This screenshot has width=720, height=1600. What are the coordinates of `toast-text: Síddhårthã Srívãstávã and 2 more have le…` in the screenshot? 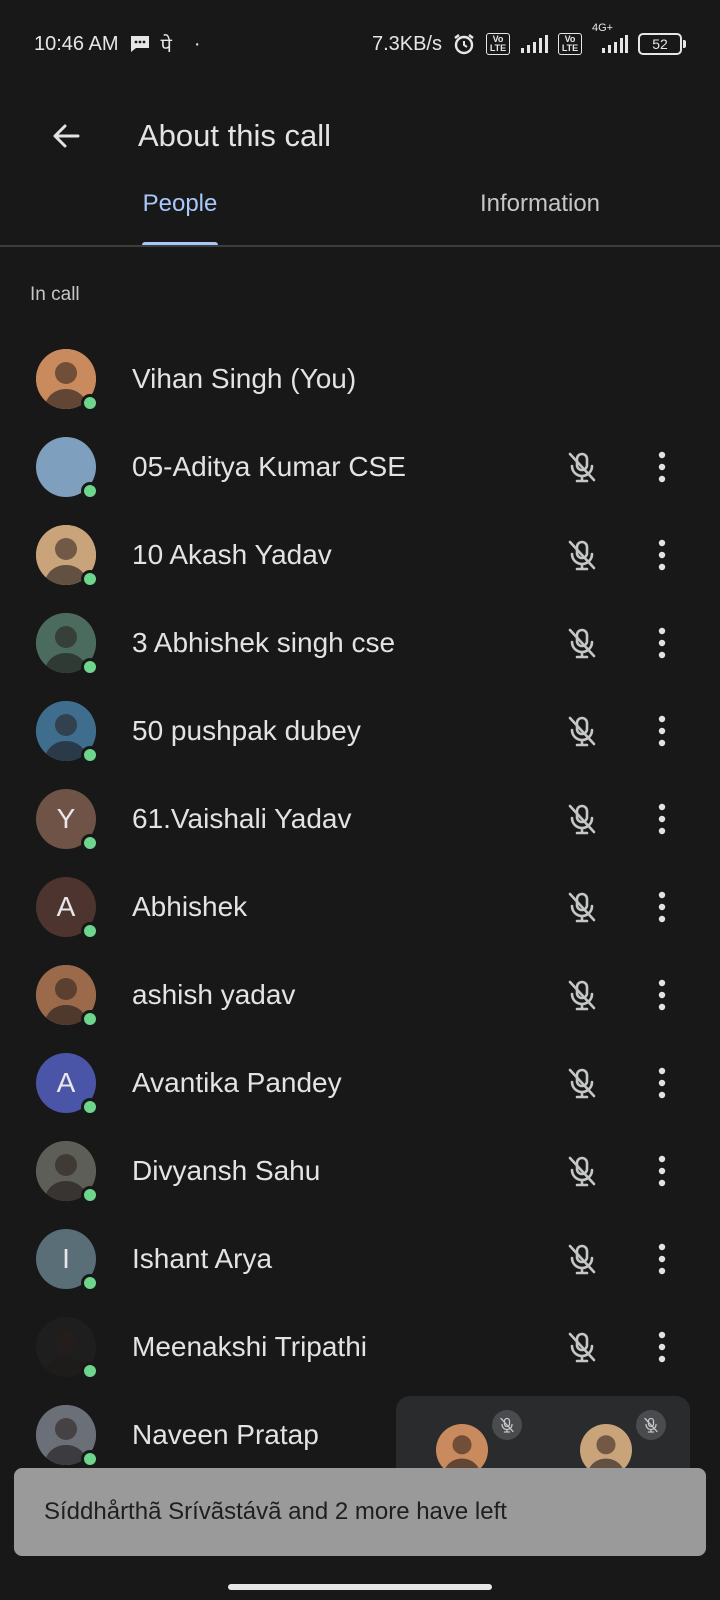 It's located at (275, 1511).